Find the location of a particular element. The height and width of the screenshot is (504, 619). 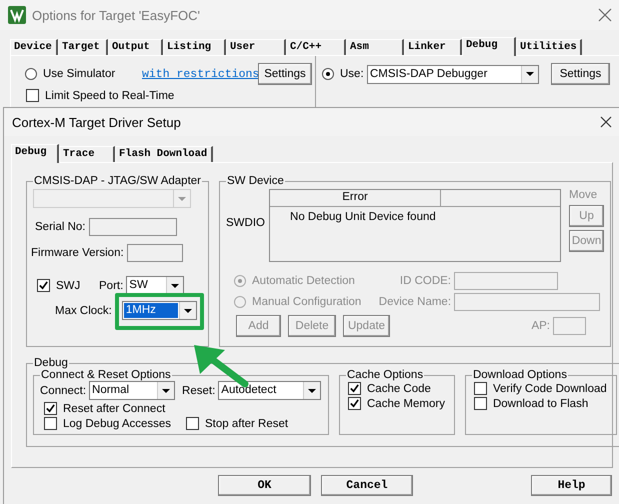

field-label: Firmware Version: is located at coordinates (77, 253).